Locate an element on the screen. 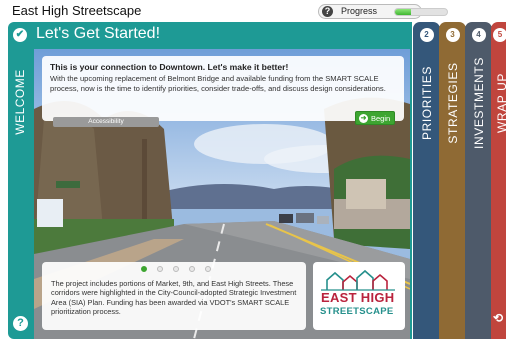  welcome-side-label: WELCOME is located at coordinates (20, 102).